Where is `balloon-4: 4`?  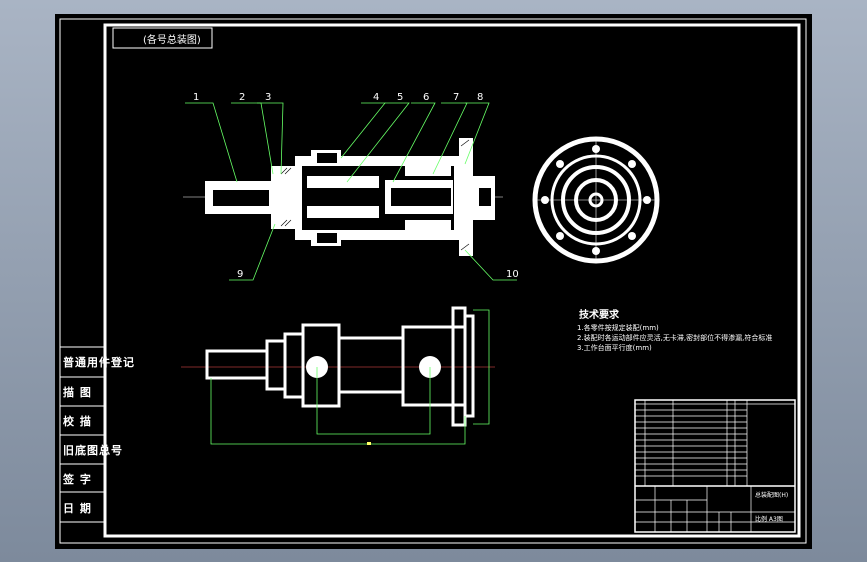
balloon-4: 4 is located at coordinates (376, 97).